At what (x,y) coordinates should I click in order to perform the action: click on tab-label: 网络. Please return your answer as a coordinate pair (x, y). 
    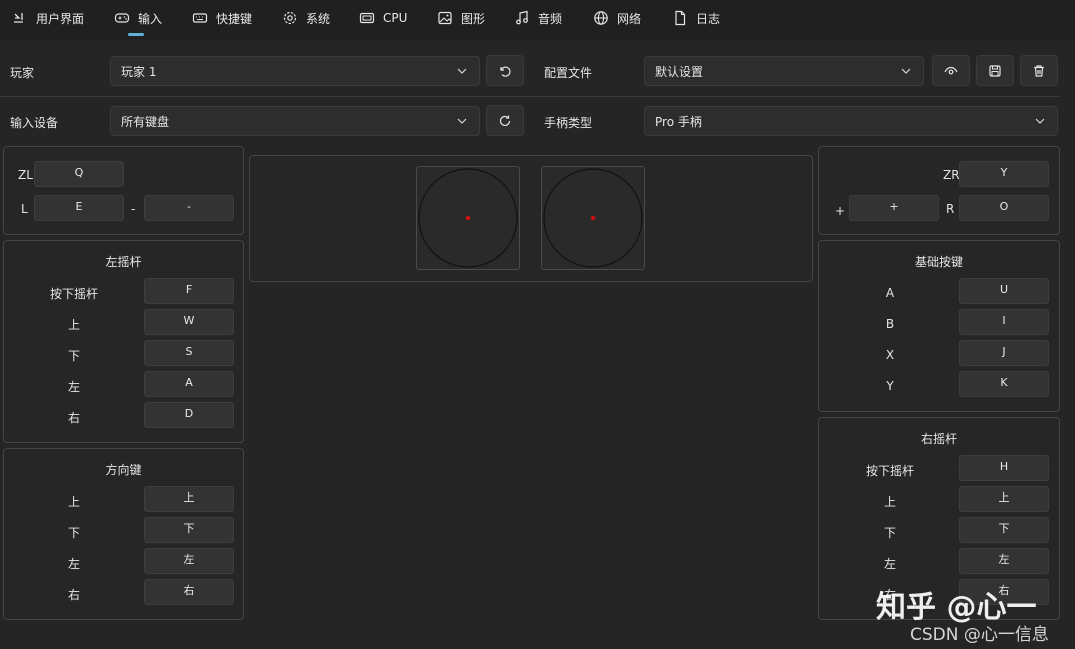
    Looking at the image, I should click on (629, 18).